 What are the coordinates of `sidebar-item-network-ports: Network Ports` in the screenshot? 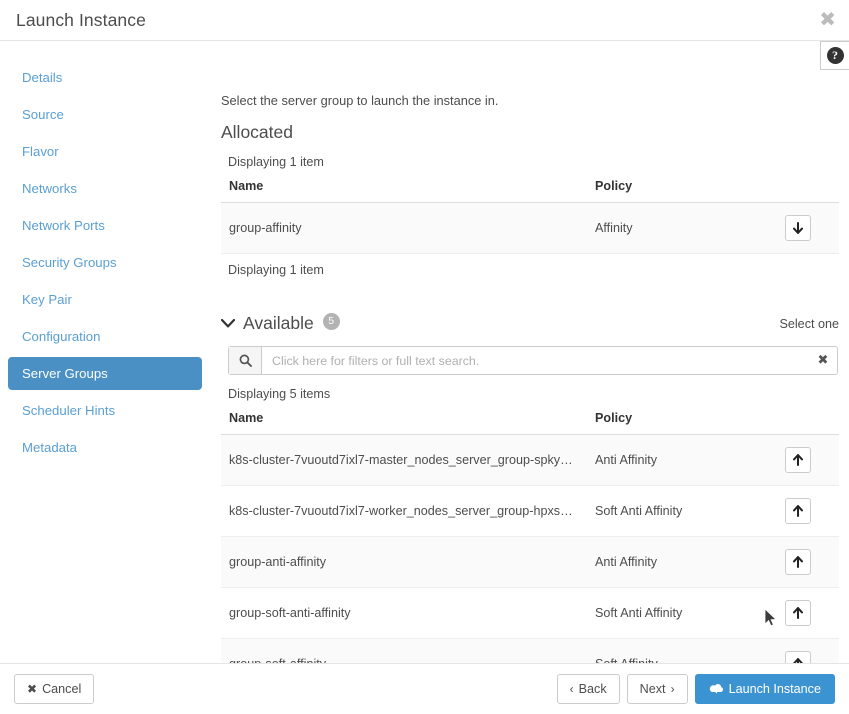 It's located at (105, 225).